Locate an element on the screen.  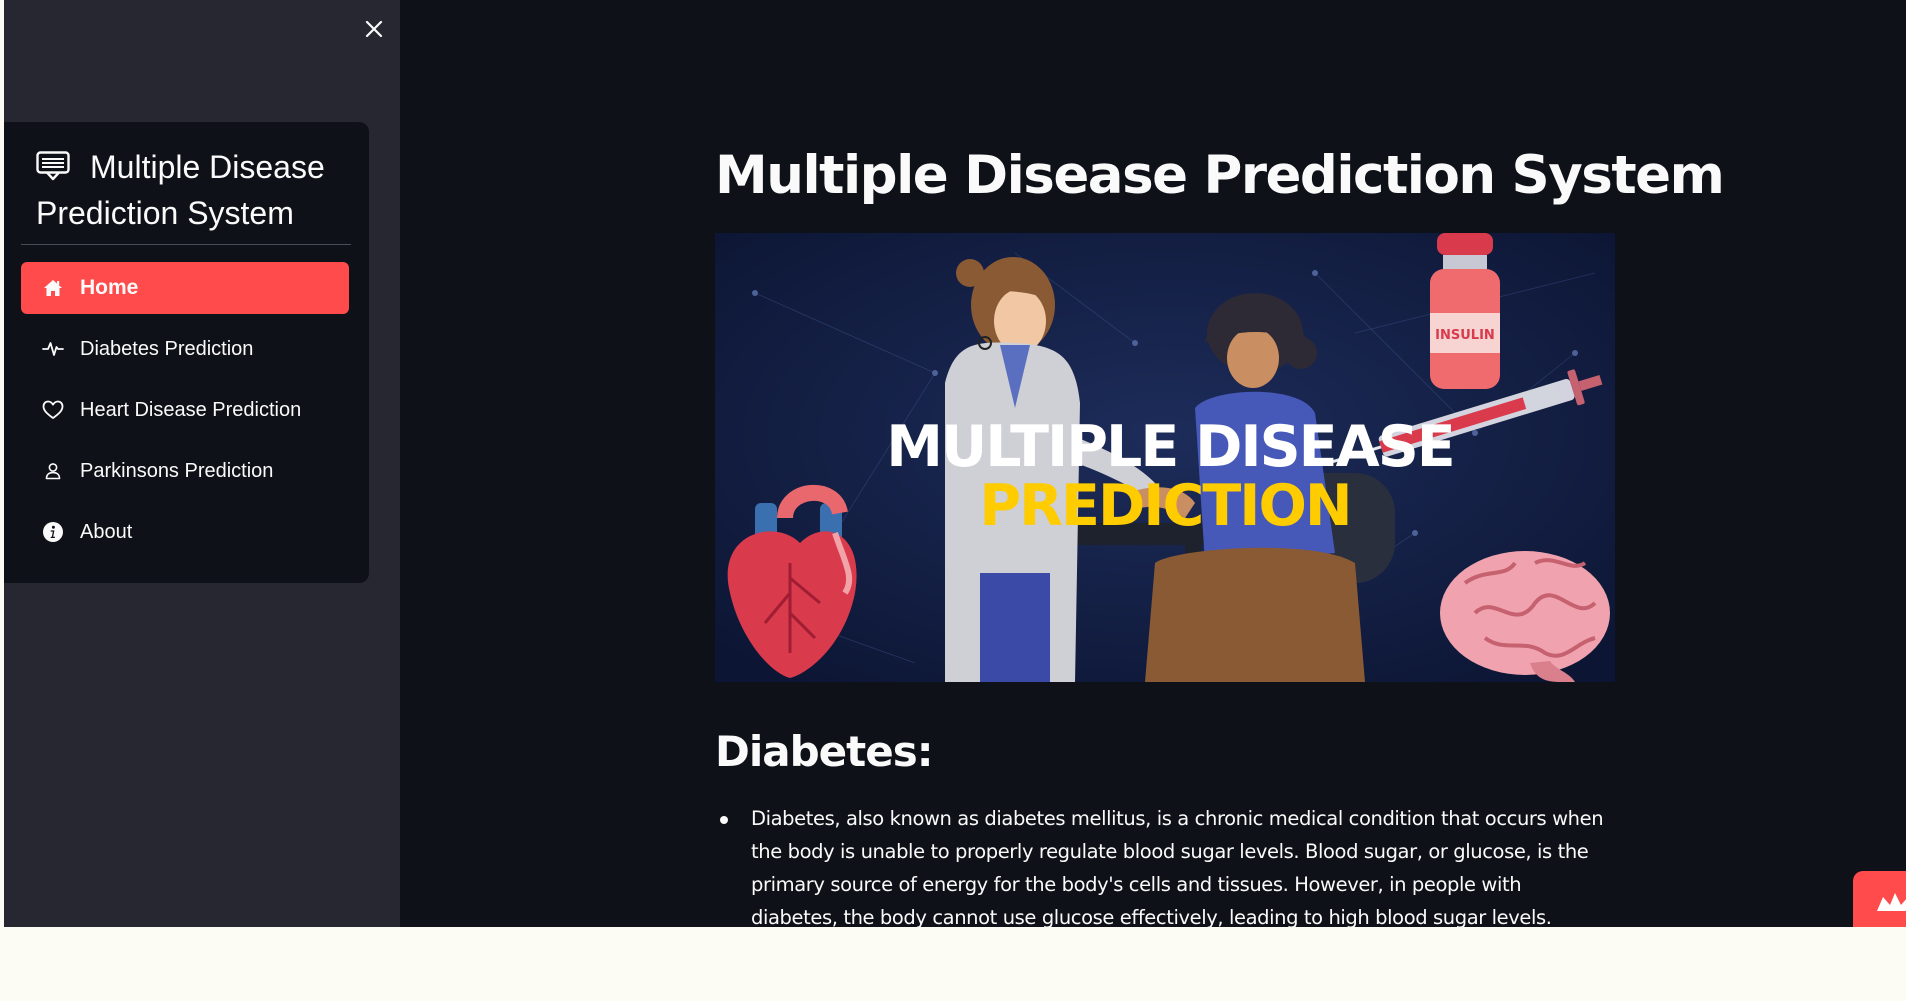
menu-item-parkinsons-prediction: Parkinsons Prediction is located at coordinates (185, 471).